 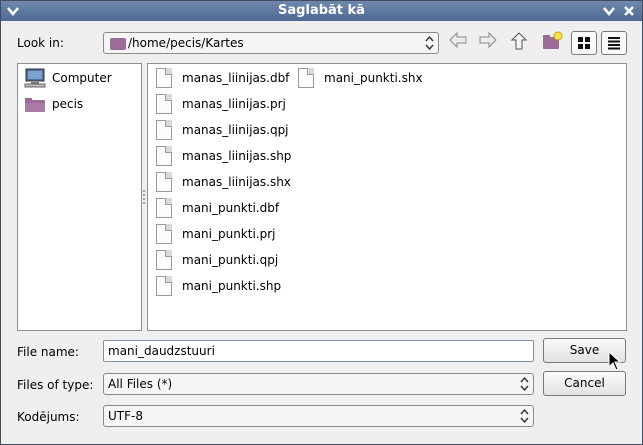 I want to click on back-button, so click(x=458, y=43).